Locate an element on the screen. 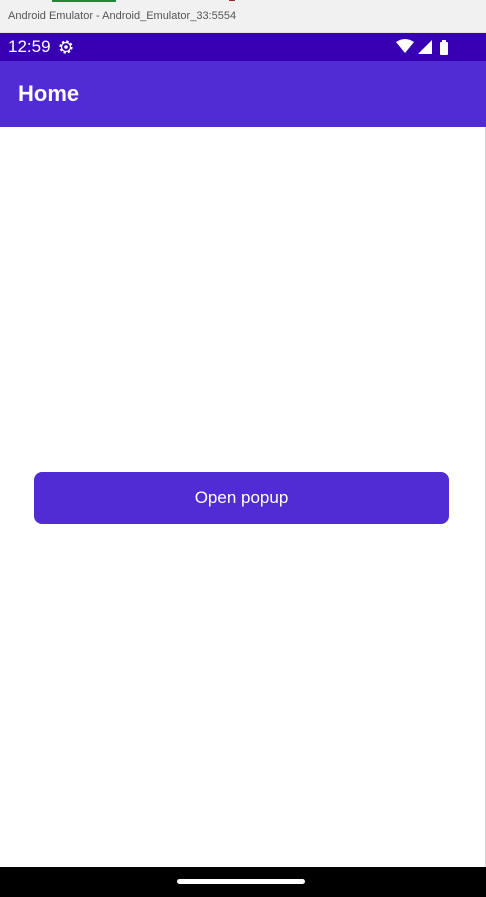 The width and height of the screenshot is (486, 897). signal-icon is located at coordinates (425, 47).